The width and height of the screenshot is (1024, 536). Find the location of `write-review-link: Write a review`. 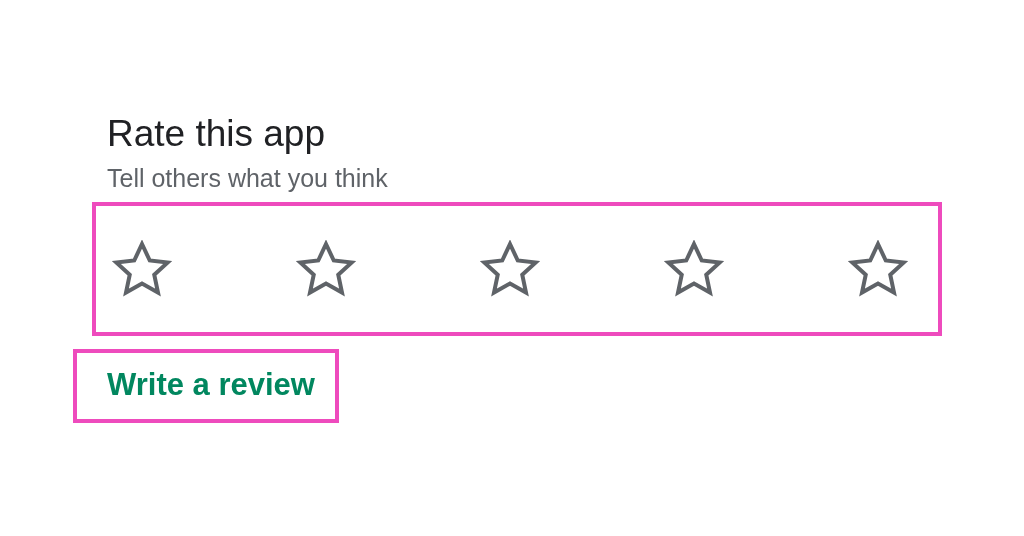

write-review-link: Write a review is located at coordinates (206, 386).